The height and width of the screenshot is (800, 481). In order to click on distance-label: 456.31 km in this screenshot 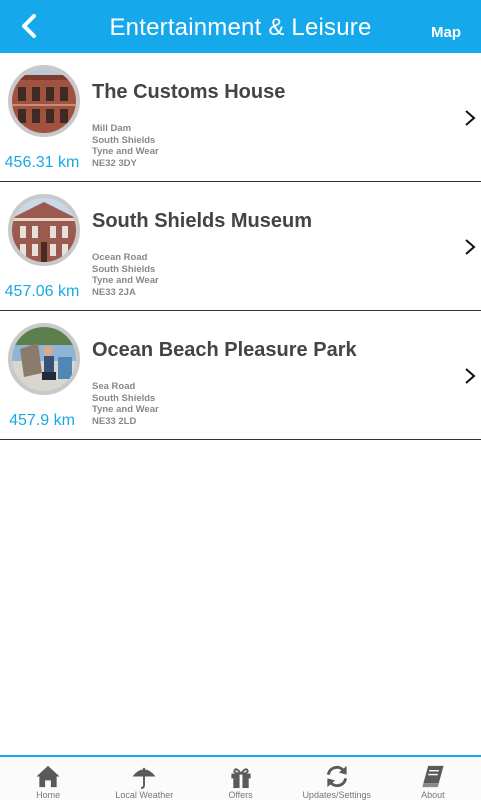, I will do `click(42, 162)`.